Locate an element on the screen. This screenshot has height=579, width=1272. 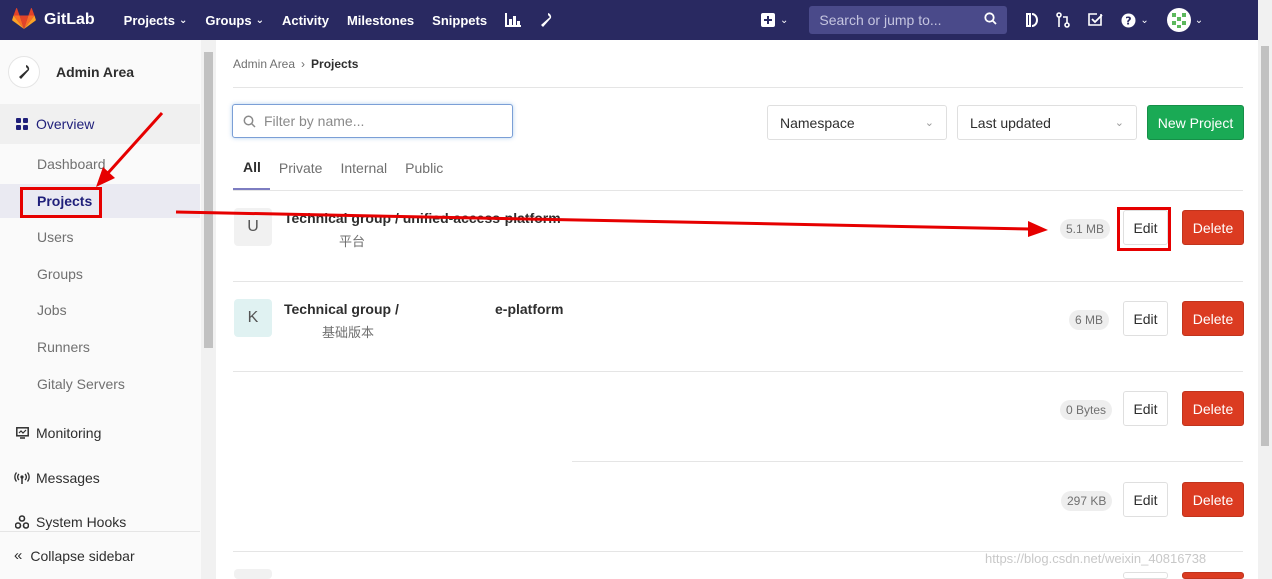
new-item-dropdown: ⌄ is located at coordinates (774, 20).